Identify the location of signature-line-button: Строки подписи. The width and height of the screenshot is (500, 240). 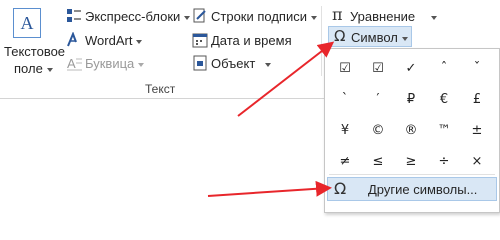
(257, 16).